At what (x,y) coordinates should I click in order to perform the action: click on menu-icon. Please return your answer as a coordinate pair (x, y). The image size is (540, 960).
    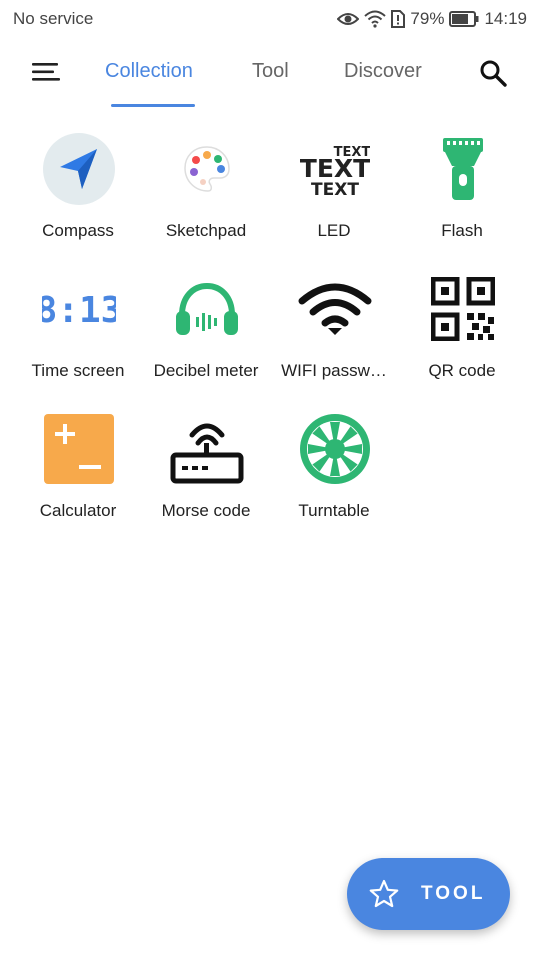
    Looking at the image, I should click on (46, 72).